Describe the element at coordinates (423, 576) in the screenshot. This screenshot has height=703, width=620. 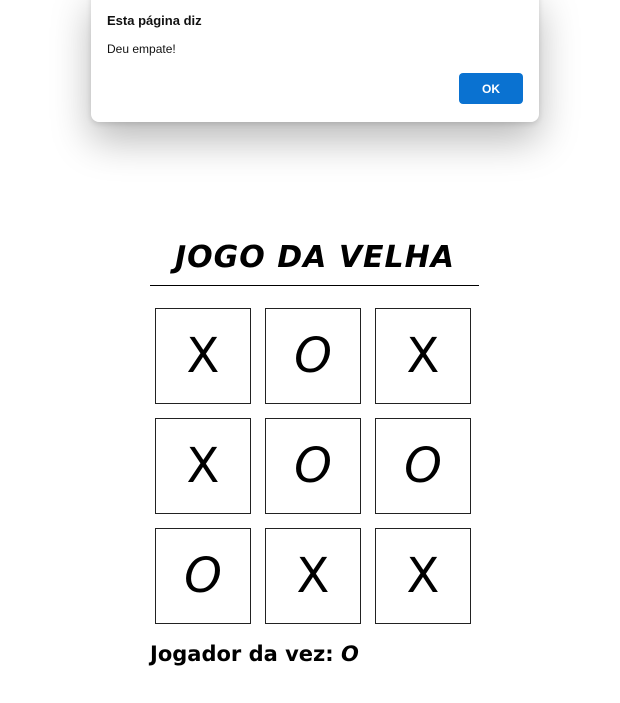
I see `board-cell-9: X` at that location.